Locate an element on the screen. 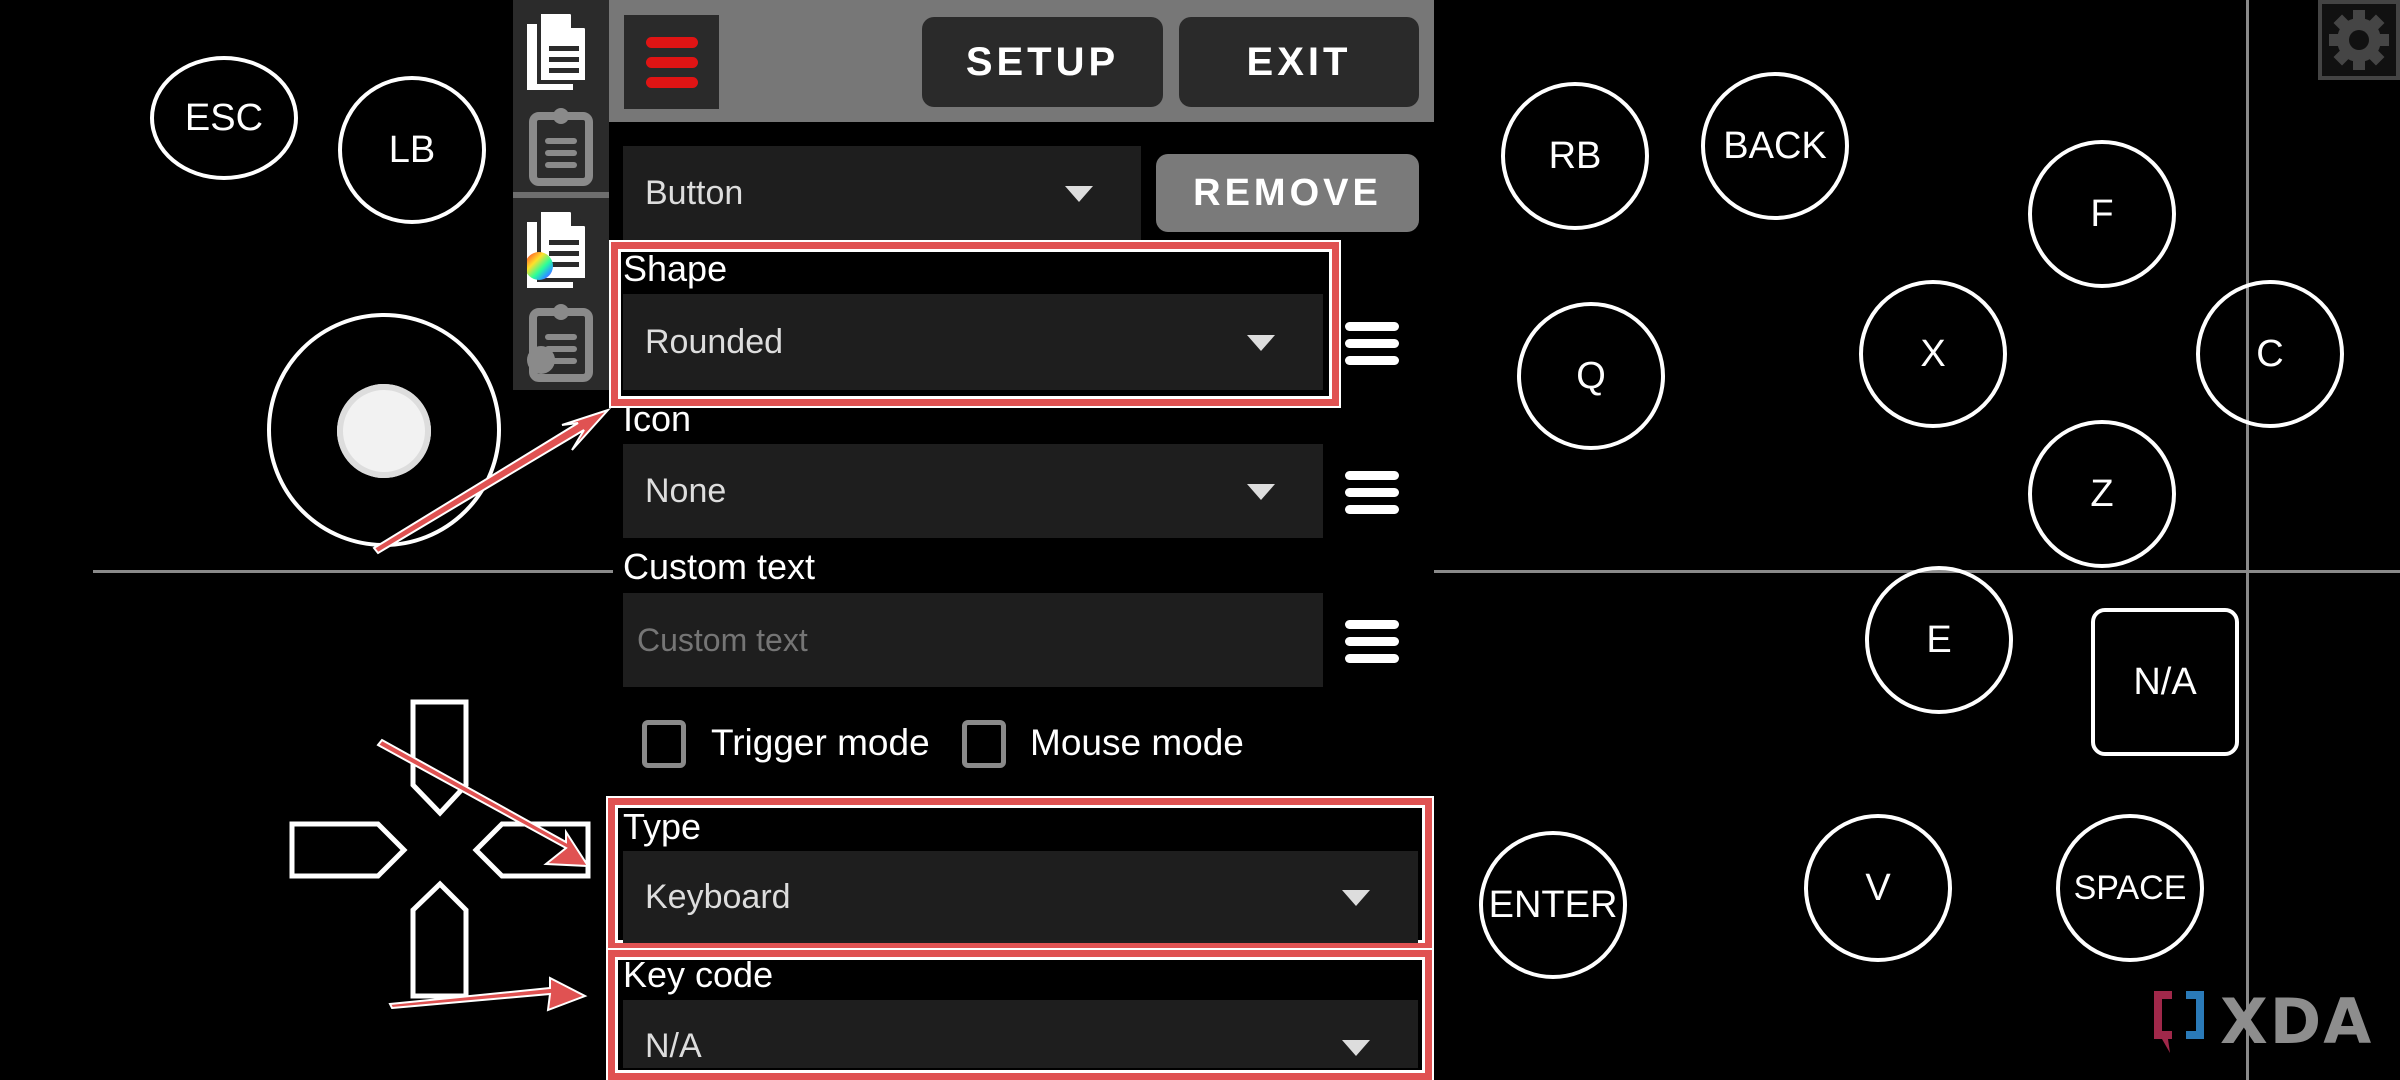 This screenshot has height=1080, width=2400. overlay-button-z: Z is located at coordinates (2102, 494).